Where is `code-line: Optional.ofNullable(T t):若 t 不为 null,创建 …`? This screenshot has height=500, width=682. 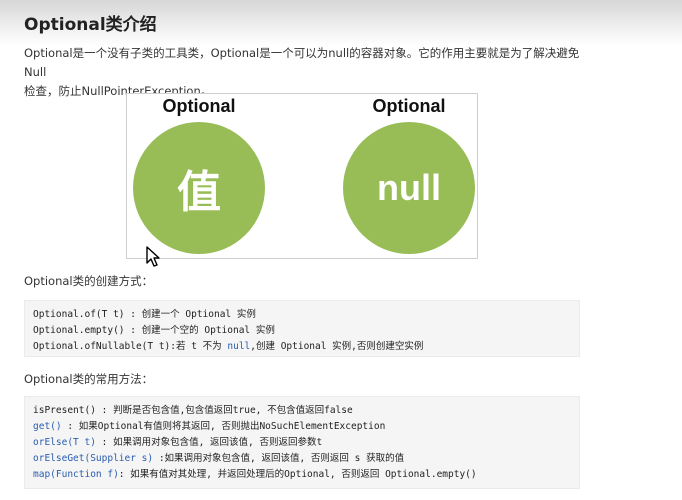 code-line: Optional.ofNullable(T t):若 t 不为 null,创建 … is located at coordinates (302, 347).